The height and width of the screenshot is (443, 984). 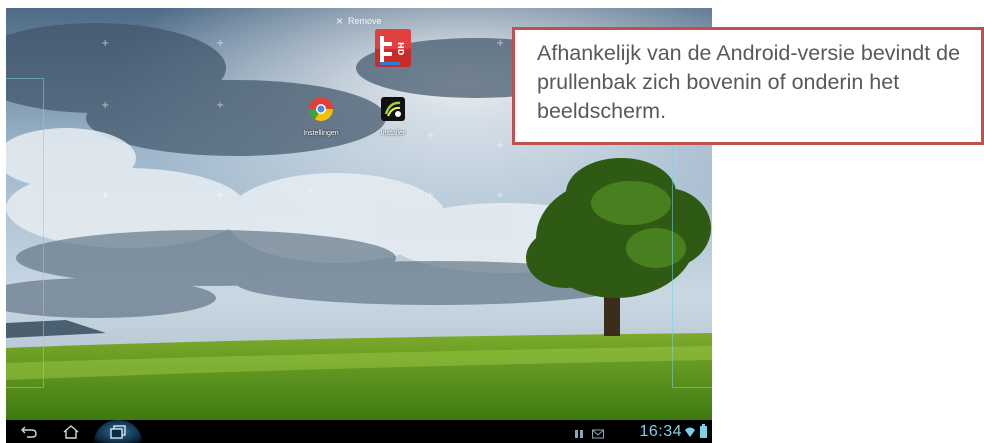 What do you see at coordinates (660, 432) in the screenshot?
I see `status-clock: 16:34` at bounding box center [660, 432].